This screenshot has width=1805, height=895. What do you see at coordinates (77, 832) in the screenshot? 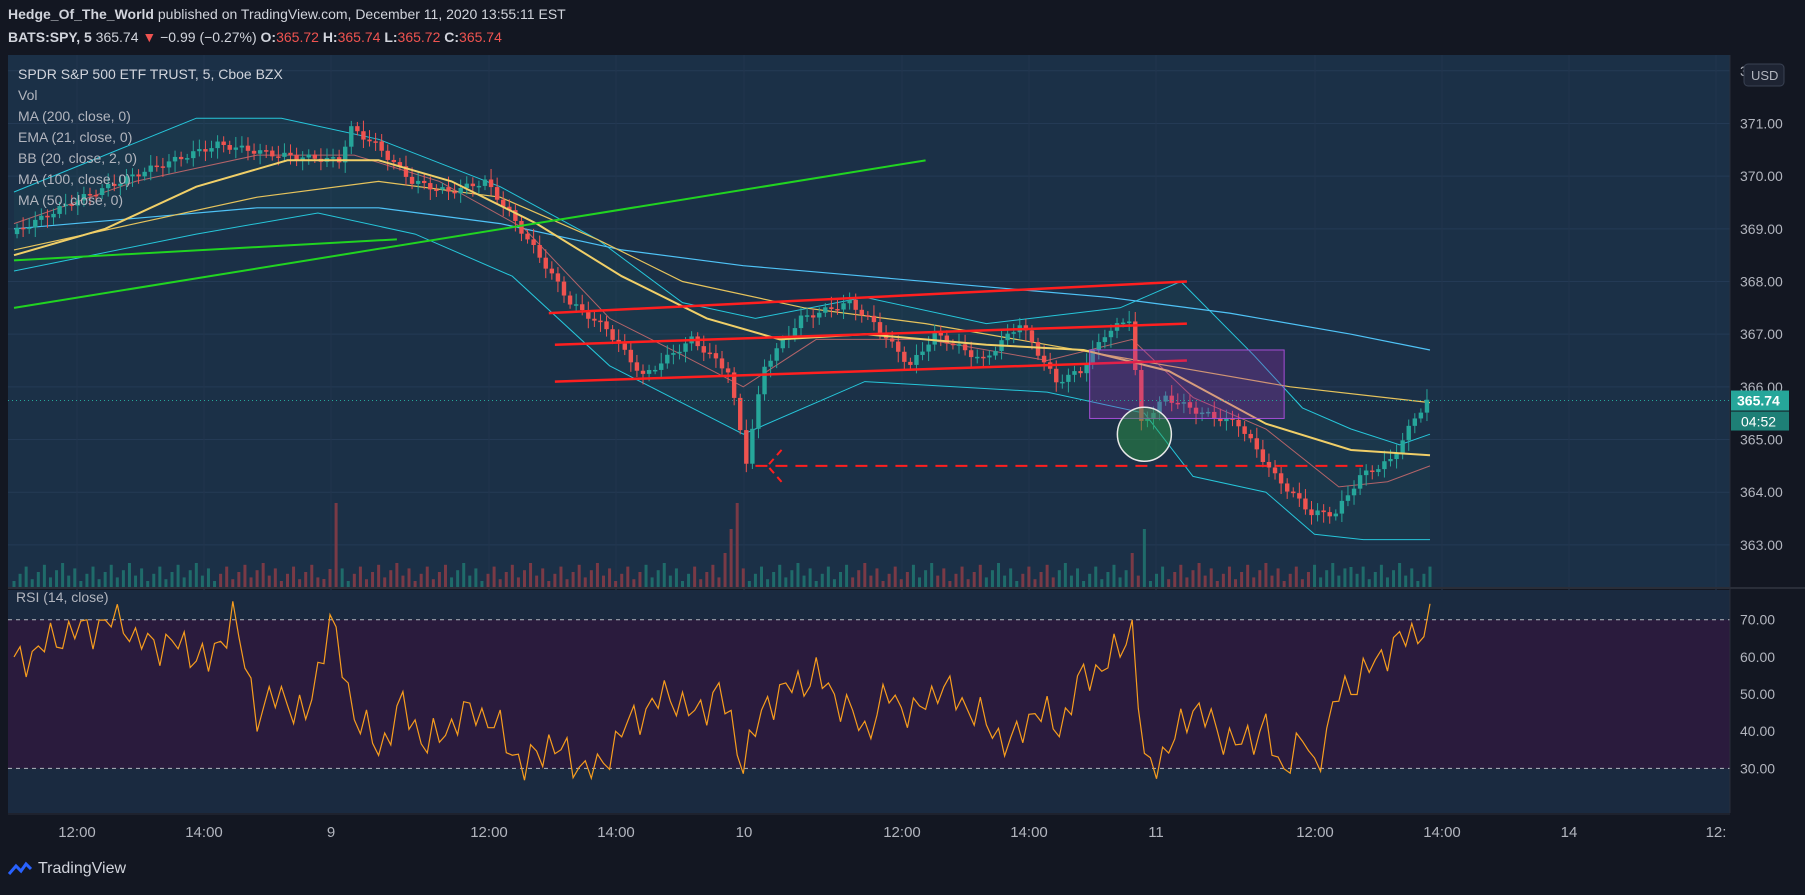
I see `time-axis-label: 12:00` at bounding box center [77, 832].